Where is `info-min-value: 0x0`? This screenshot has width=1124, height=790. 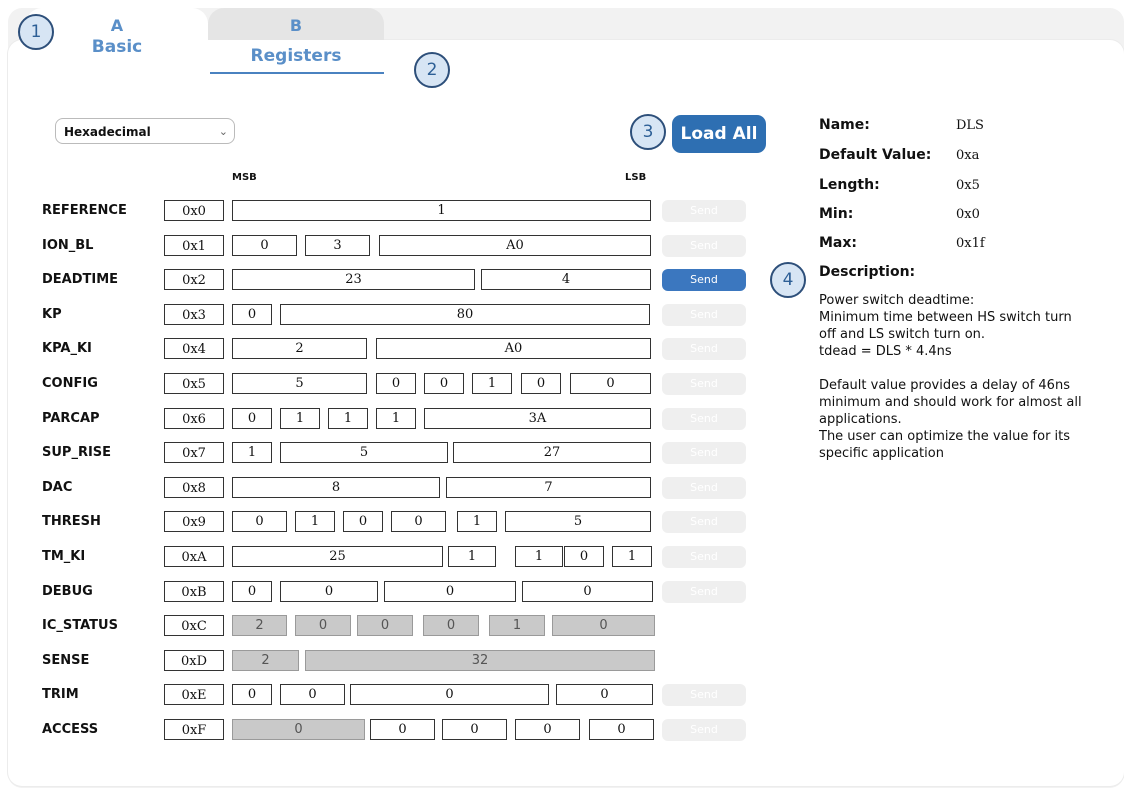 info-min-value: 0x0 is located at coordinates (968, 214).